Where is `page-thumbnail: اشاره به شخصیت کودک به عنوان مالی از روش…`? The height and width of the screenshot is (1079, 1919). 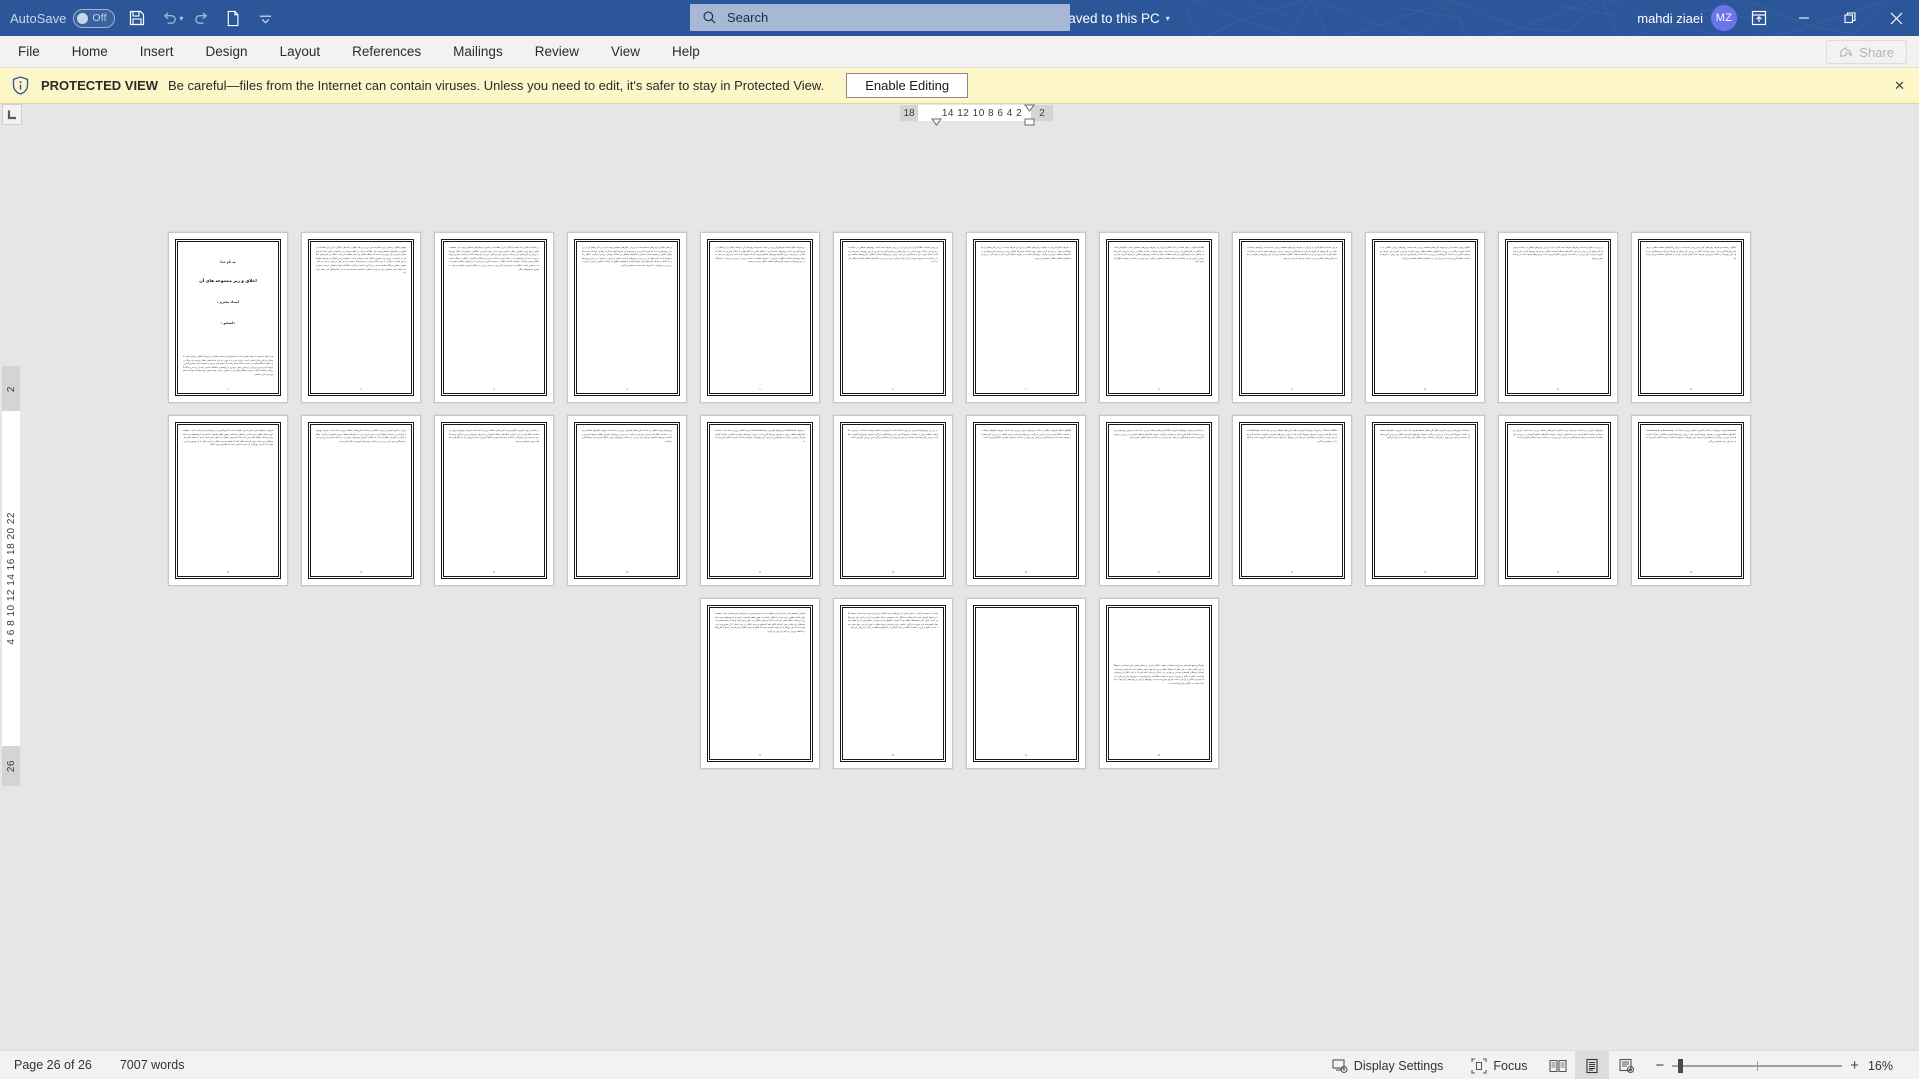 page-thumbnail: اشاره به شخصیت کودک به عنوان مالی از روش… is located at coordinates (893, 683).